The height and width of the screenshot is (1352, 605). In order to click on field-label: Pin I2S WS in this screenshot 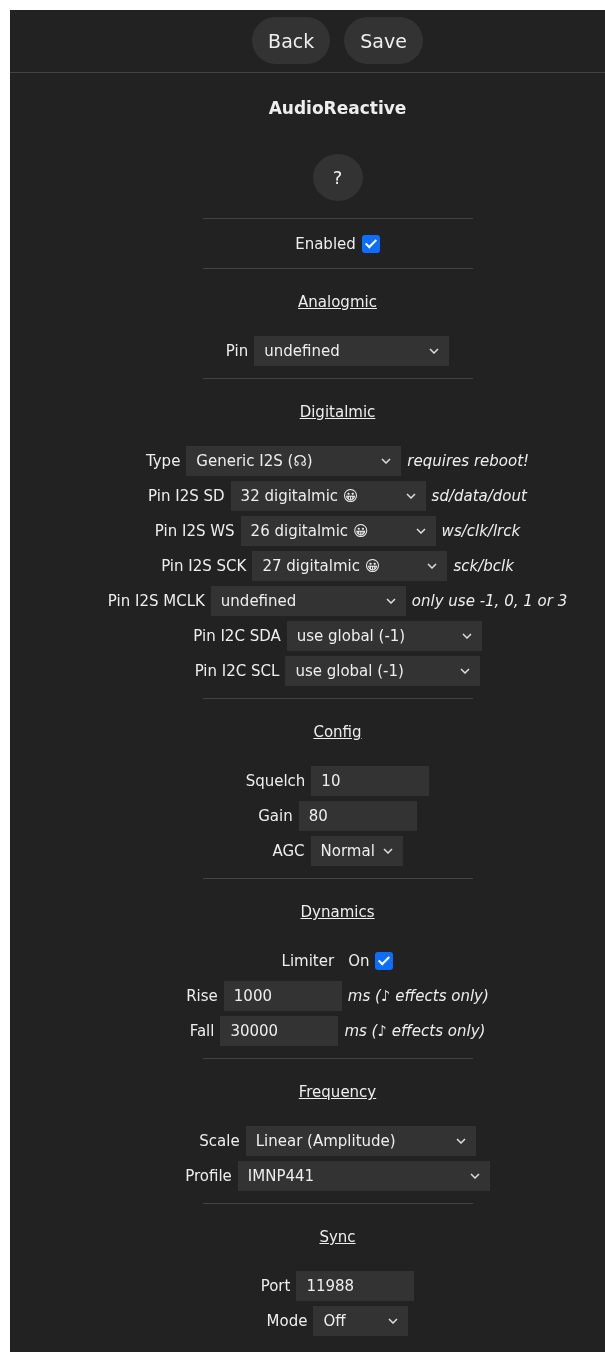, I will do `click(194, 531)`.